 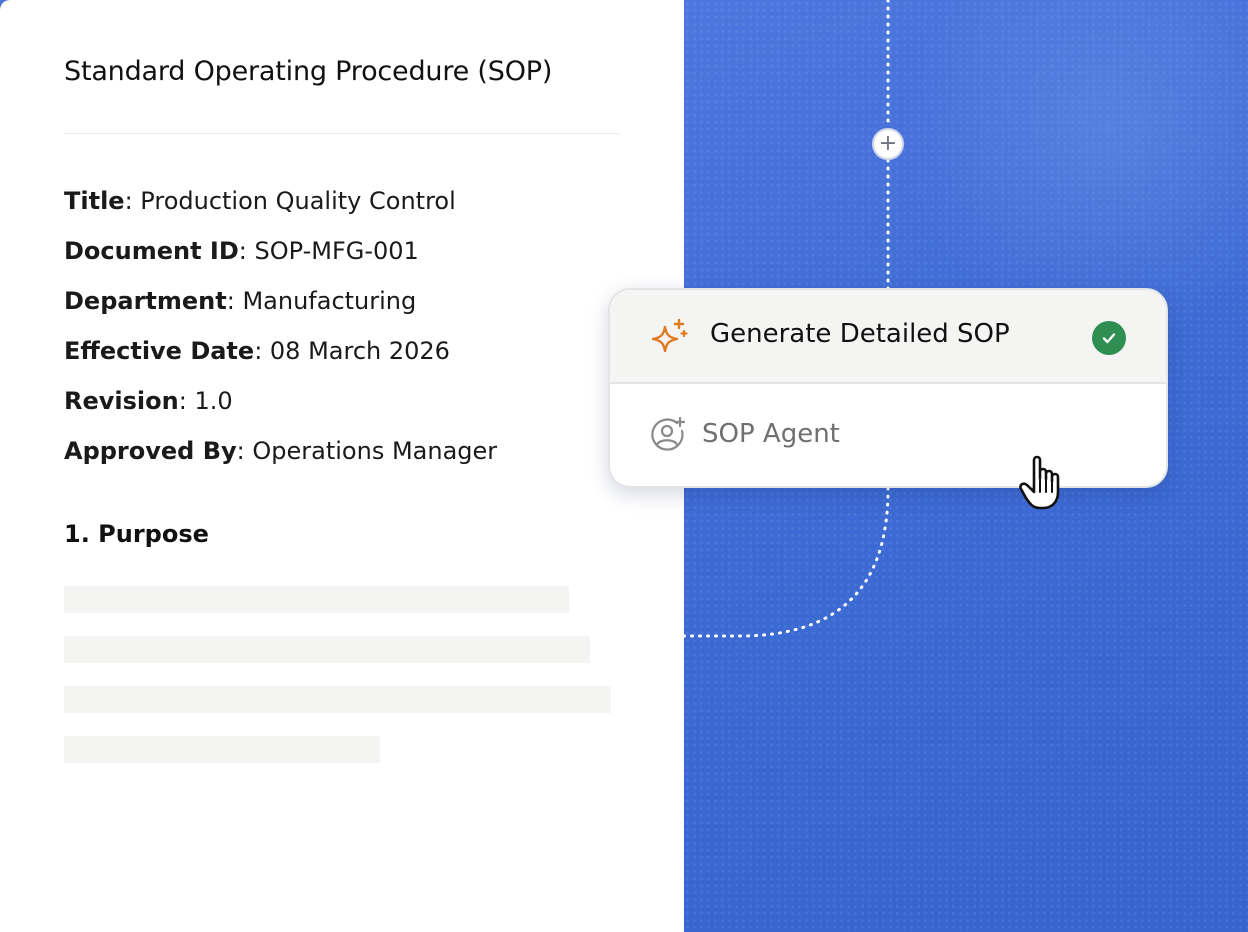 I want to click on sop-agent-option: SOP Agent, so click(x=888, y=436).